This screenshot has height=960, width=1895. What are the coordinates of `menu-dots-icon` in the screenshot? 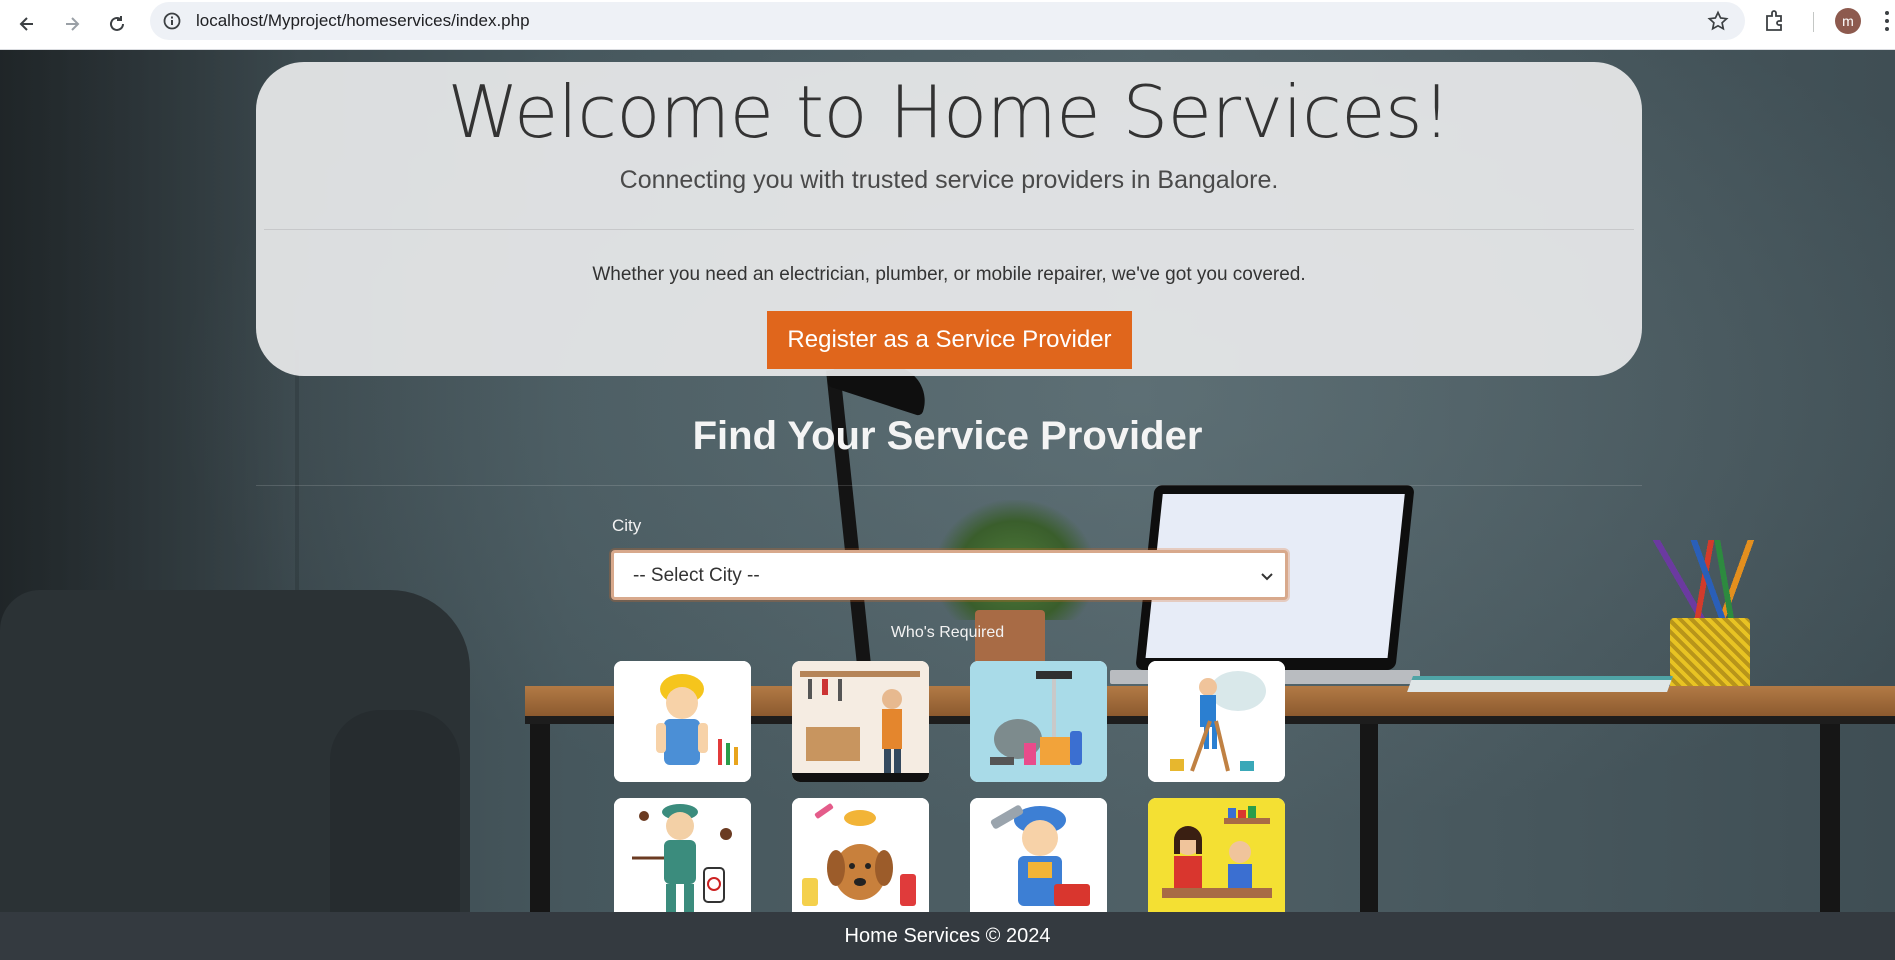 It's located at (1887, 21).